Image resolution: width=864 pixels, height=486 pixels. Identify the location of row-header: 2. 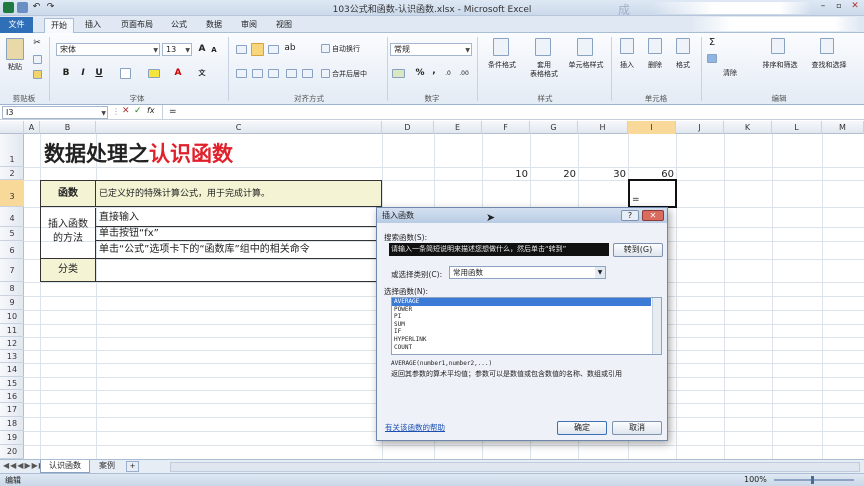
(12, 173).